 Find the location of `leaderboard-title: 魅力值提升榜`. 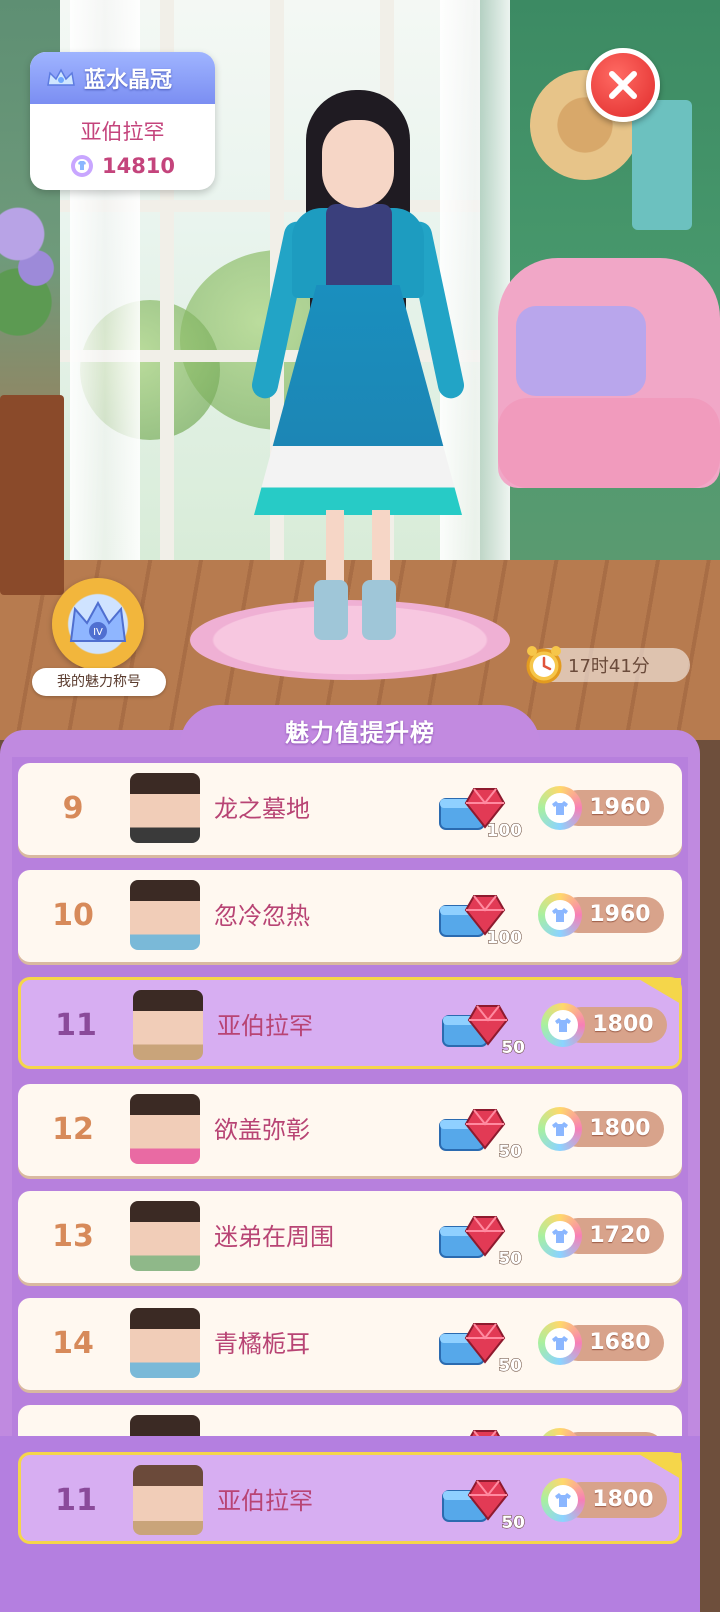

leaderboard-title: 魅力值提升榜 is located at coordinates (360, 733).